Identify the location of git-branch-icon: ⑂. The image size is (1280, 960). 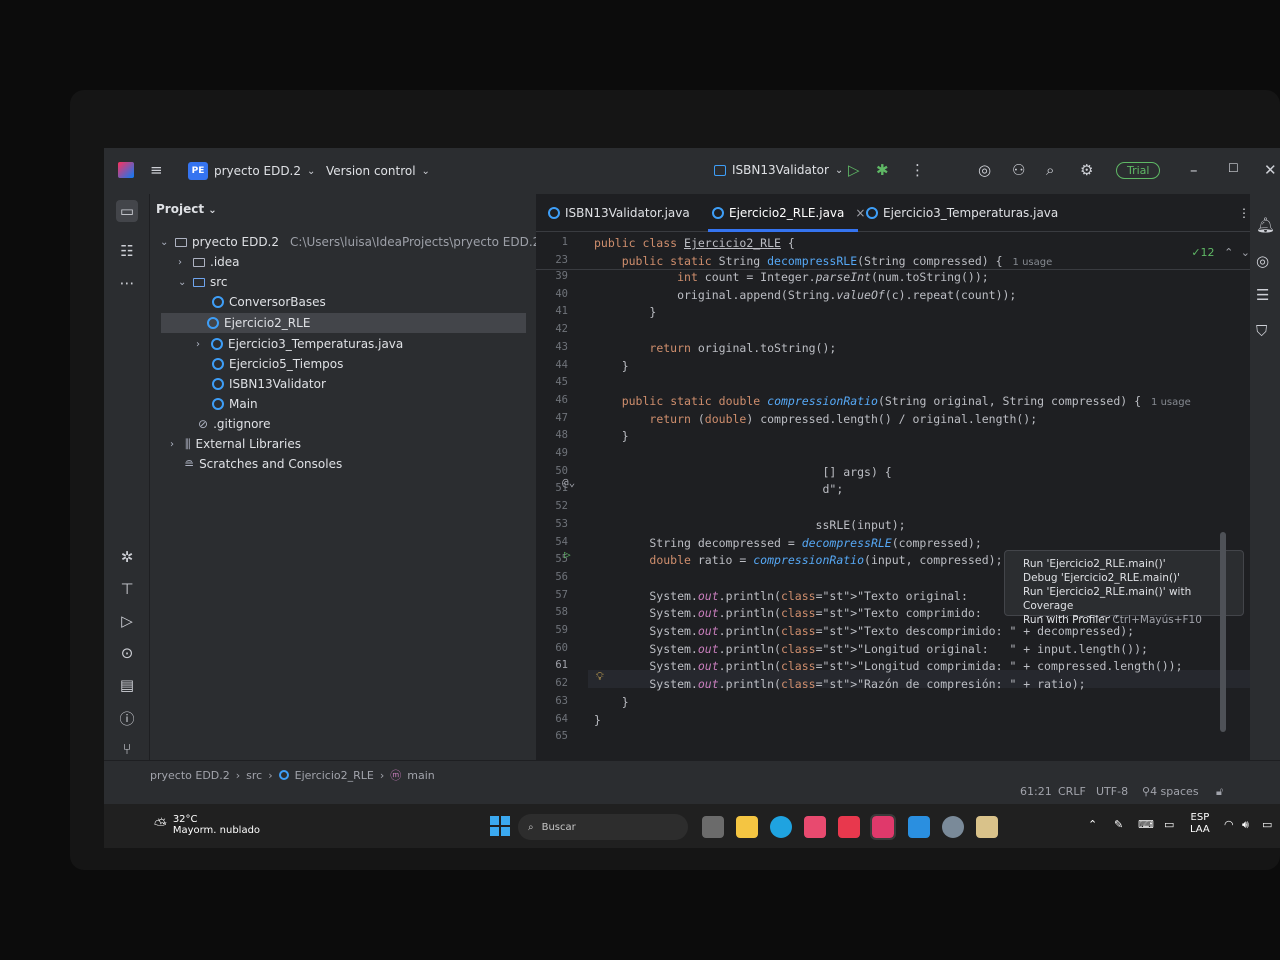
(127, 749).